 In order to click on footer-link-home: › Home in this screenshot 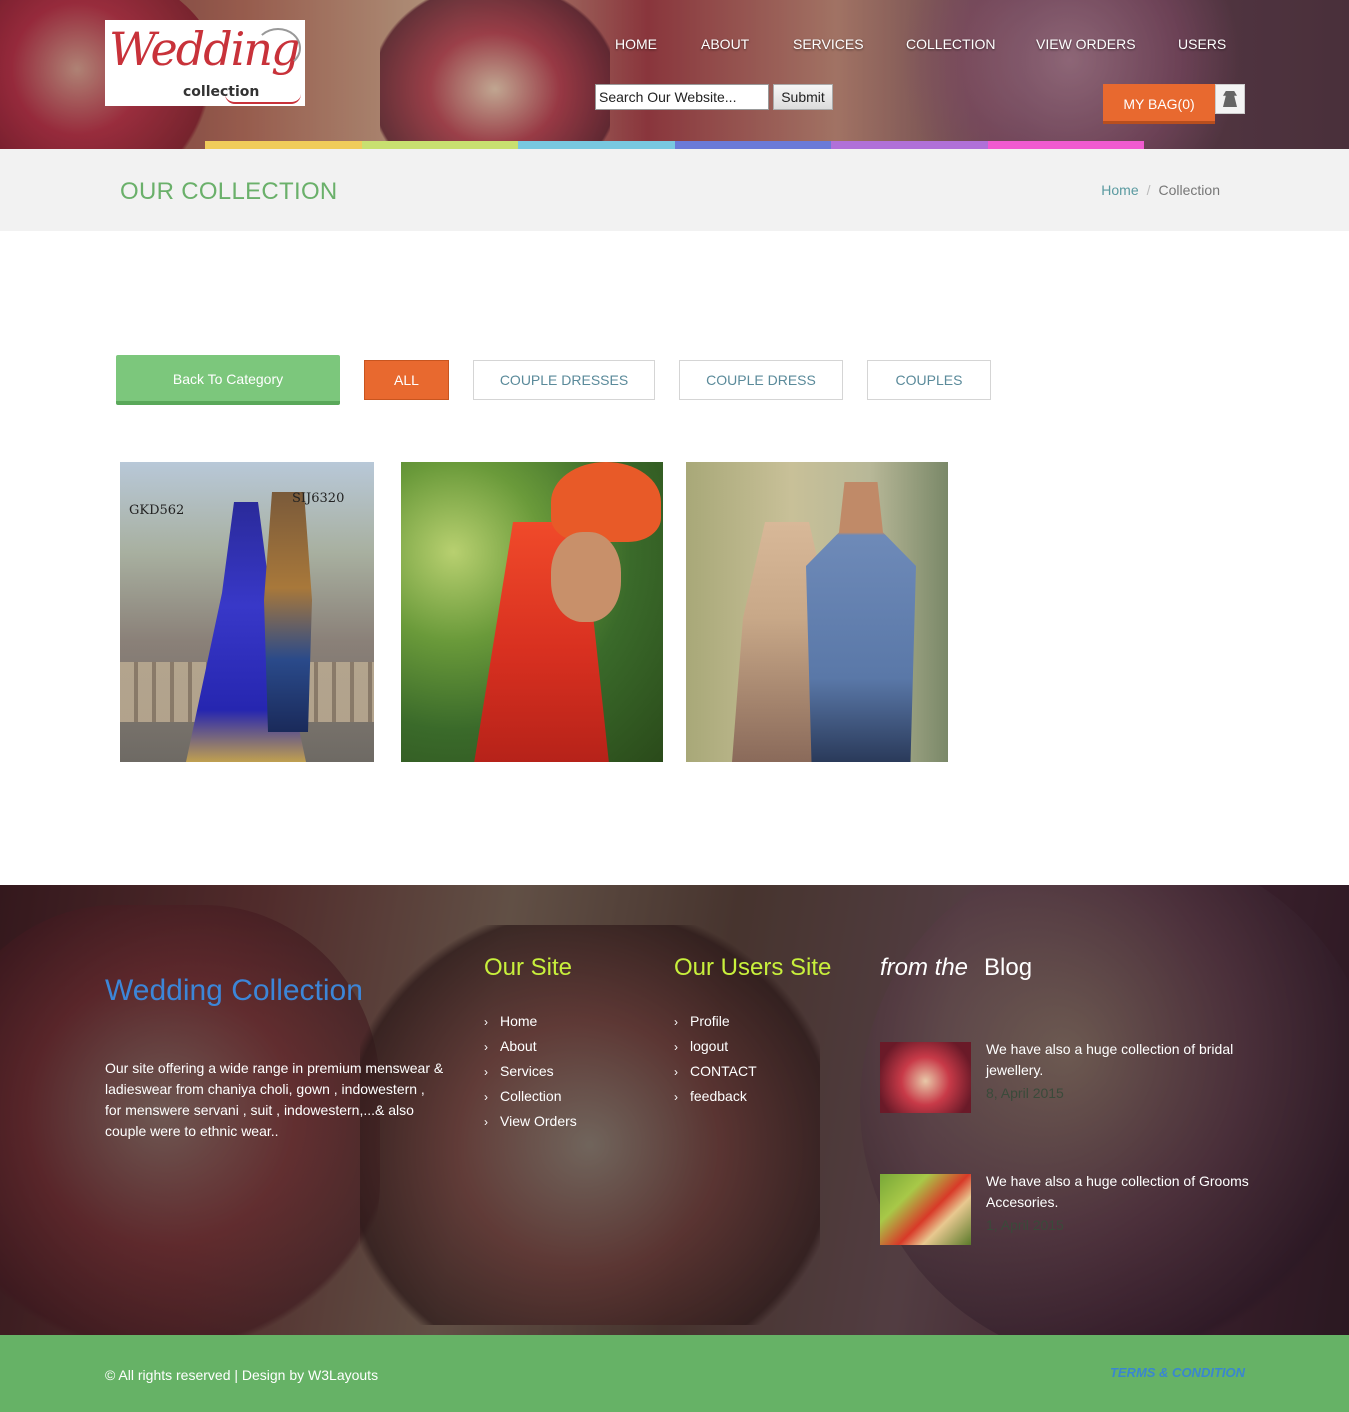, I will do `click(530, 1025)`.